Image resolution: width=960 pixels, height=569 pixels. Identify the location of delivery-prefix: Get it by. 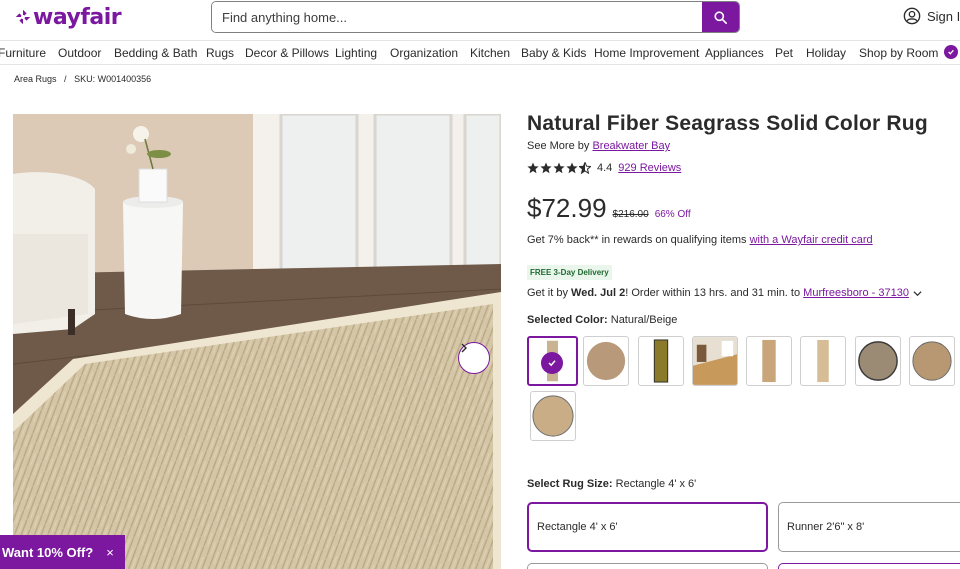
(547, 293).